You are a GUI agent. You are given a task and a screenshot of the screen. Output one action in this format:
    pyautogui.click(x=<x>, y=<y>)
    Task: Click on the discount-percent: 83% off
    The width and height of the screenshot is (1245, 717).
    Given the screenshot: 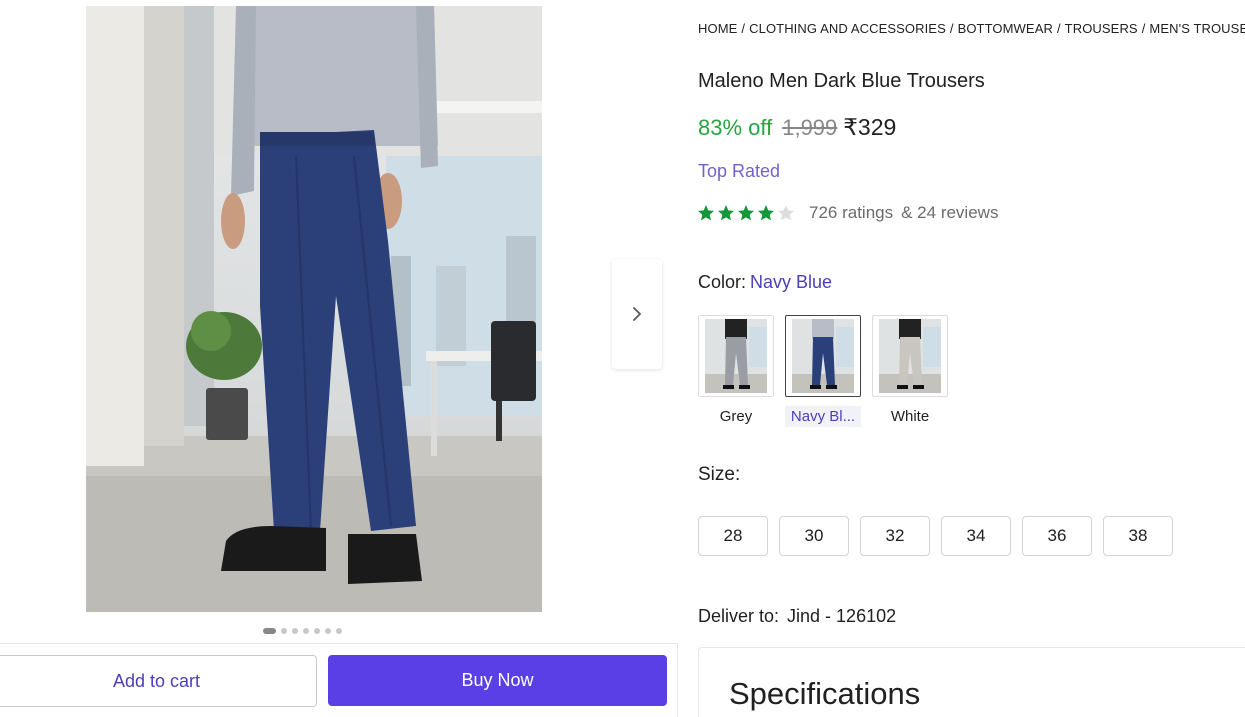 What is the action you would take?
    pyautogui.click(x=735, y=127)
    